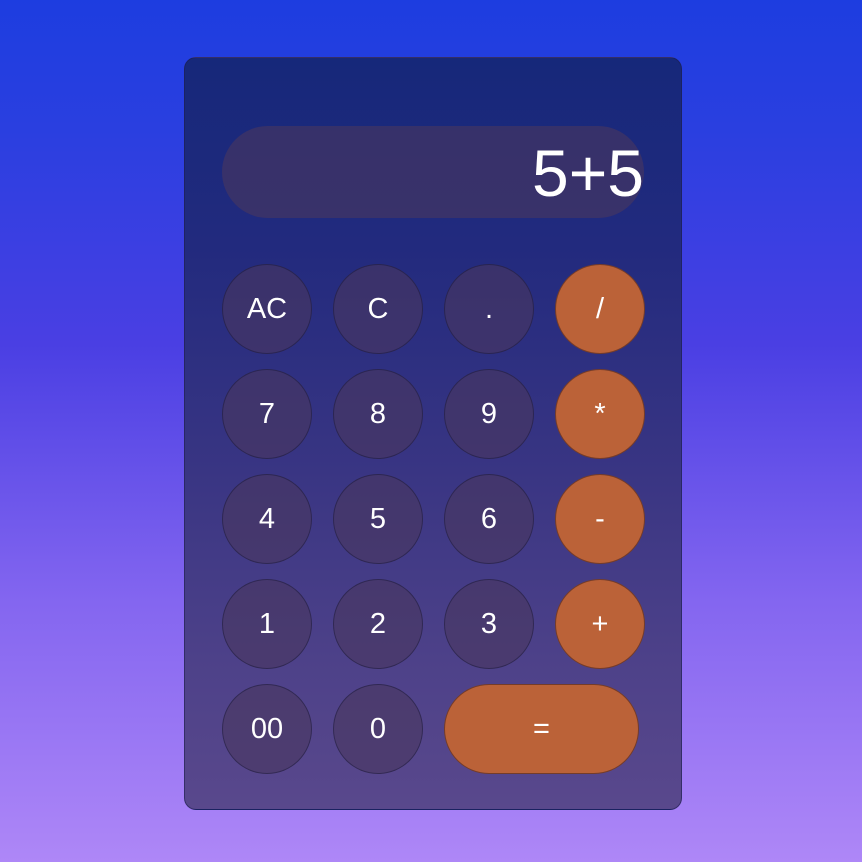 Image resolution: width=862 pixels, height=862 pixels. Describe the element at coordinates (541, 729) in the screenshot. I see `equals-button: =` at that location.